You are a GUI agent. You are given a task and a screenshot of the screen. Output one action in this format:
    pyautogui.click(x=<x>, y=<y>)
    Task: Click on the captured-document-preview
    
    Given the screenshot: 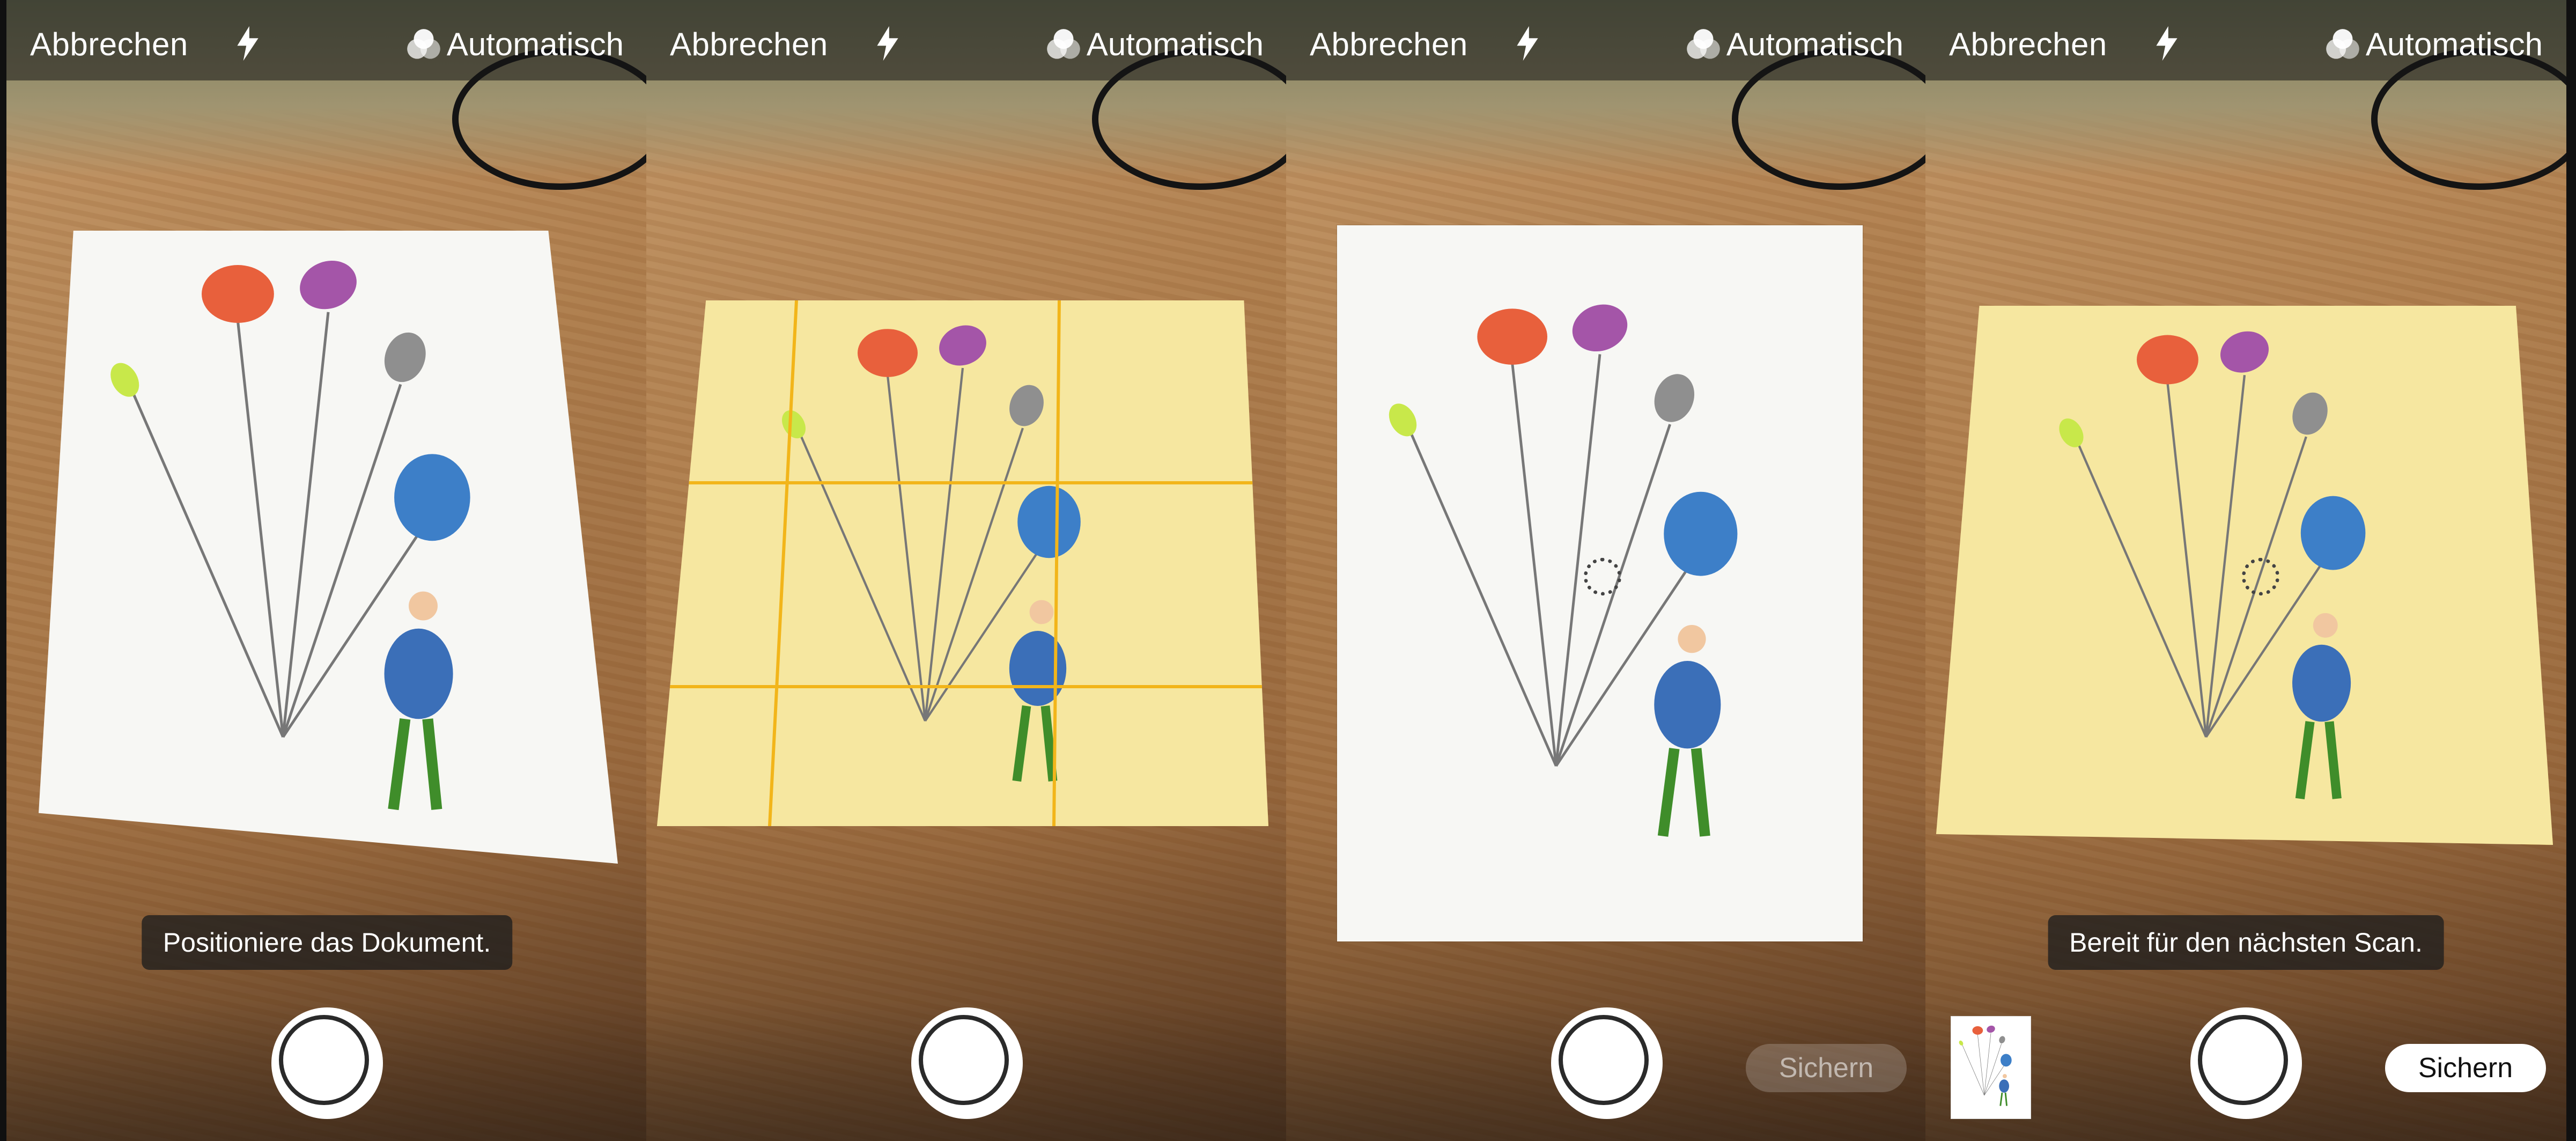 What is the action you would take?
    pyautogui.click(x=1600, y=583)
    